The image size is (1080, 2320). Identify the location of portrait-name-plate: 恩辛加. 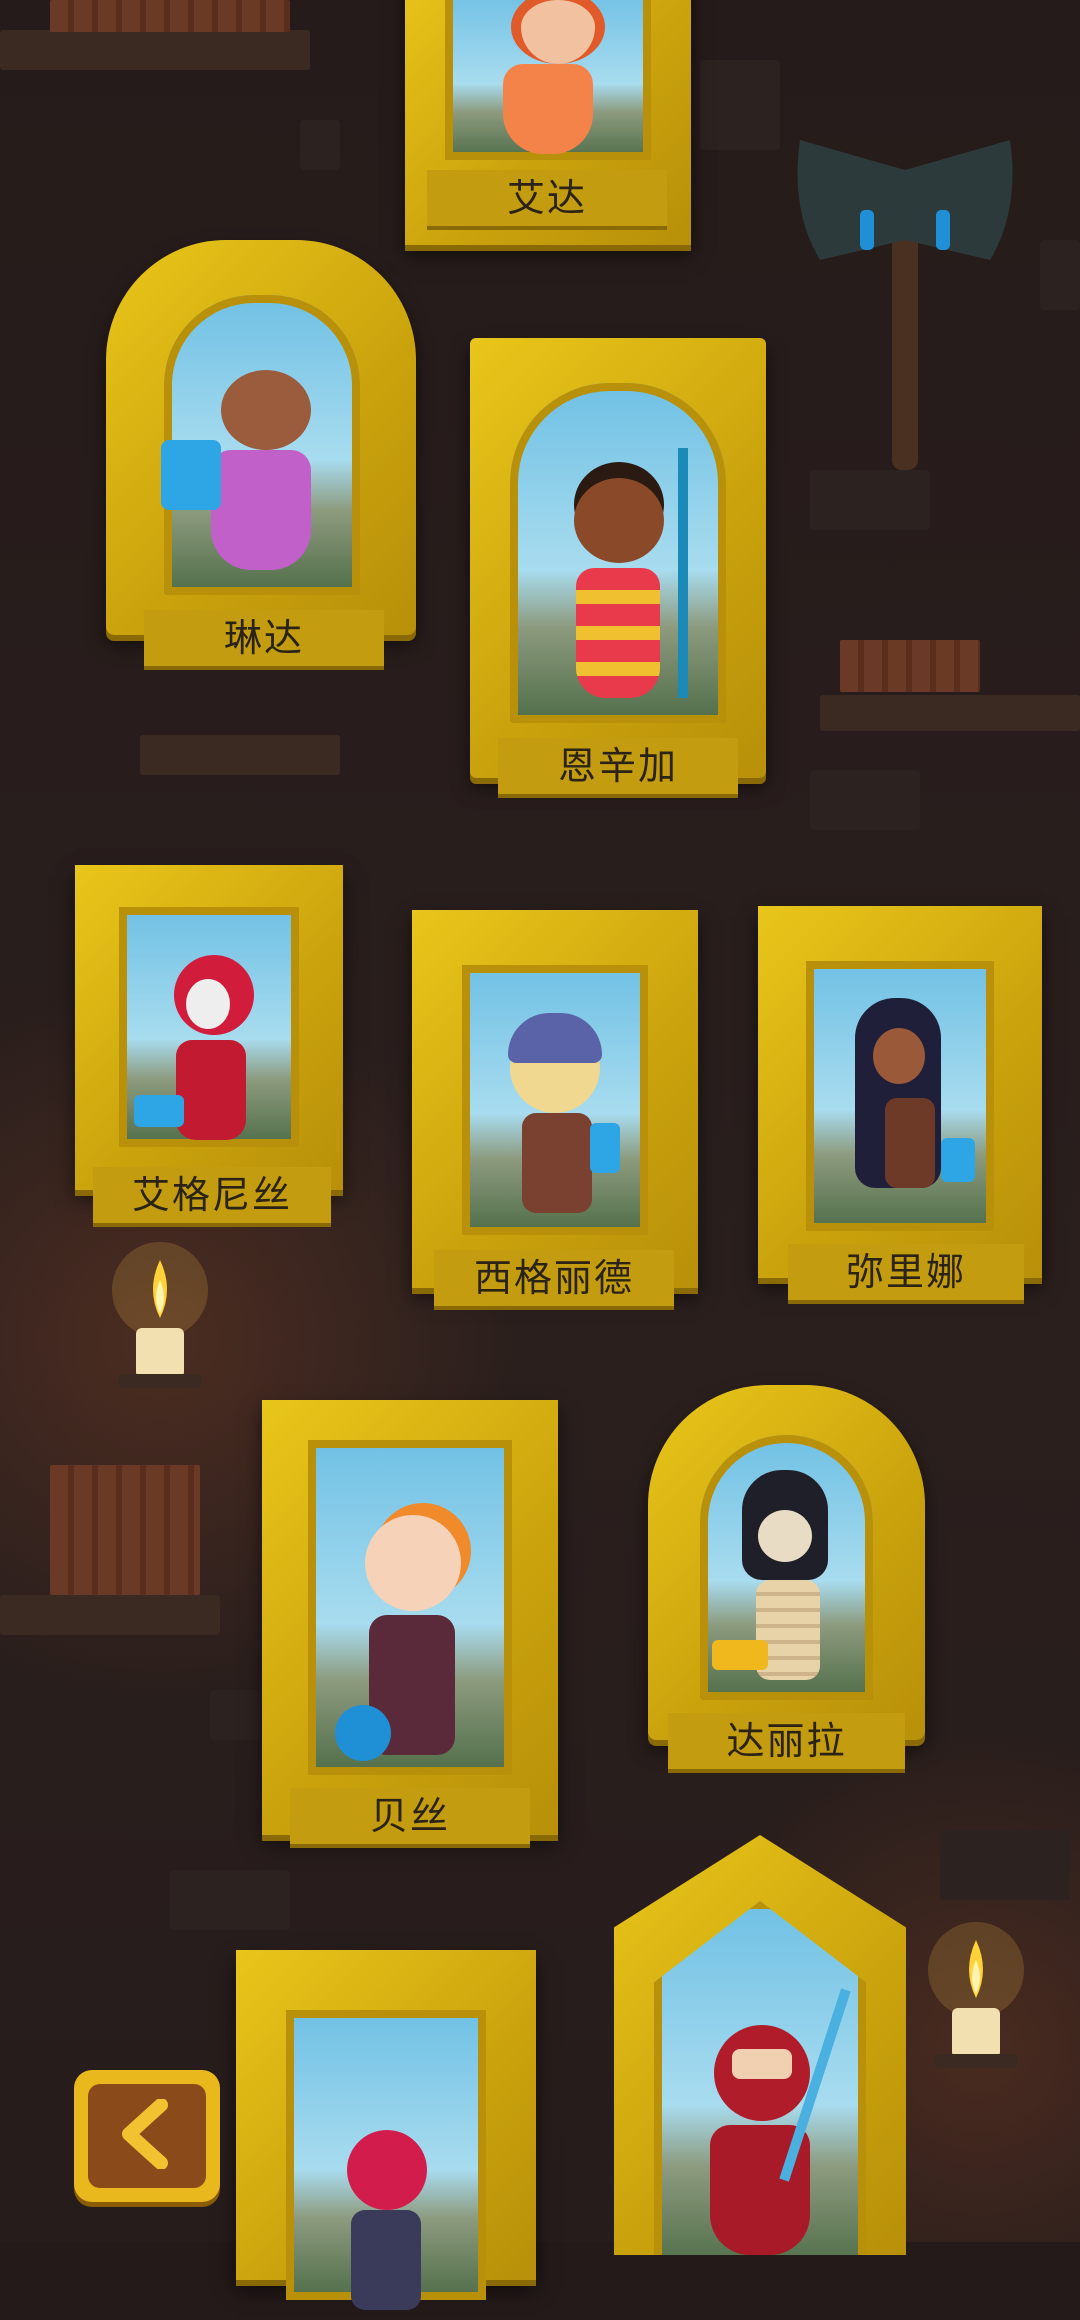
(618, 766).